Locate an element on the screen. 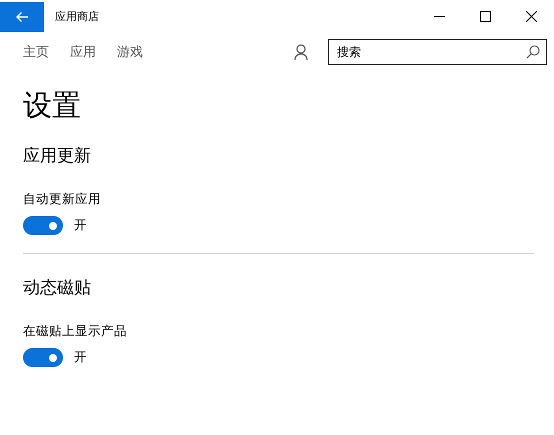 This screenshot has height=435, width=554. nav-tab: 应用 is located at coordinates (83, 52).